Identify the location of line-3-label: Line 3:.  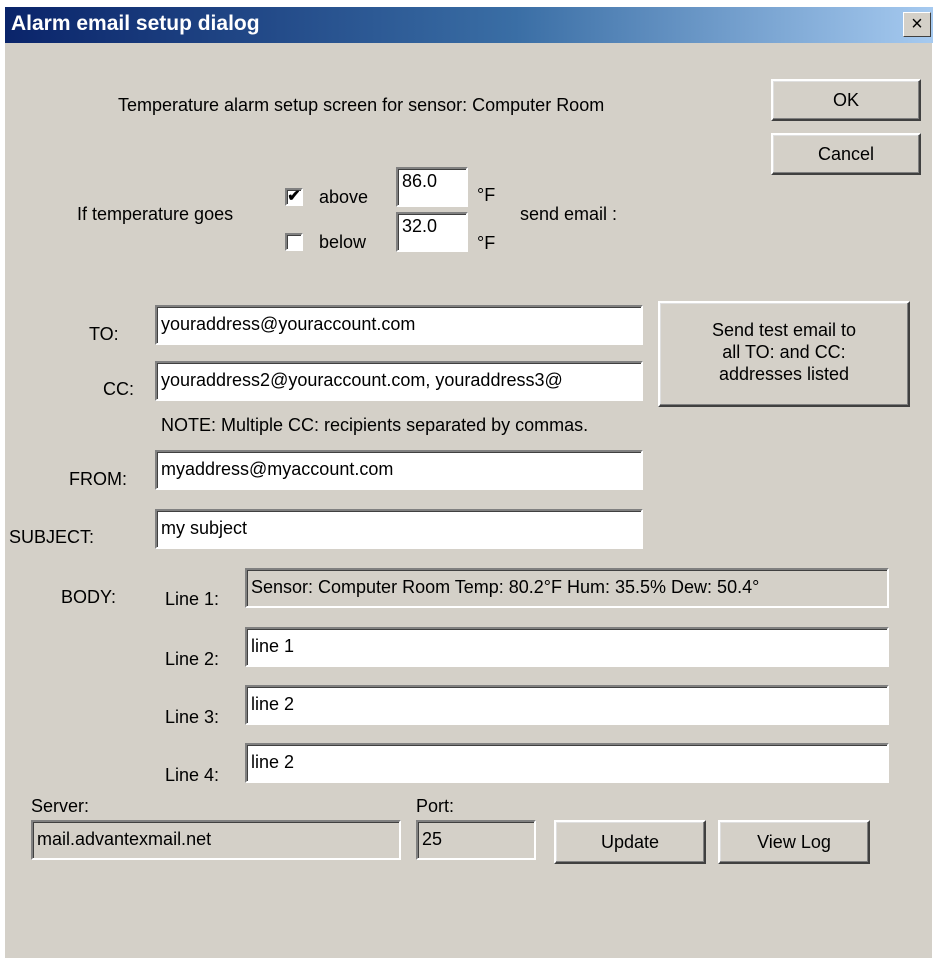
(192, 717).